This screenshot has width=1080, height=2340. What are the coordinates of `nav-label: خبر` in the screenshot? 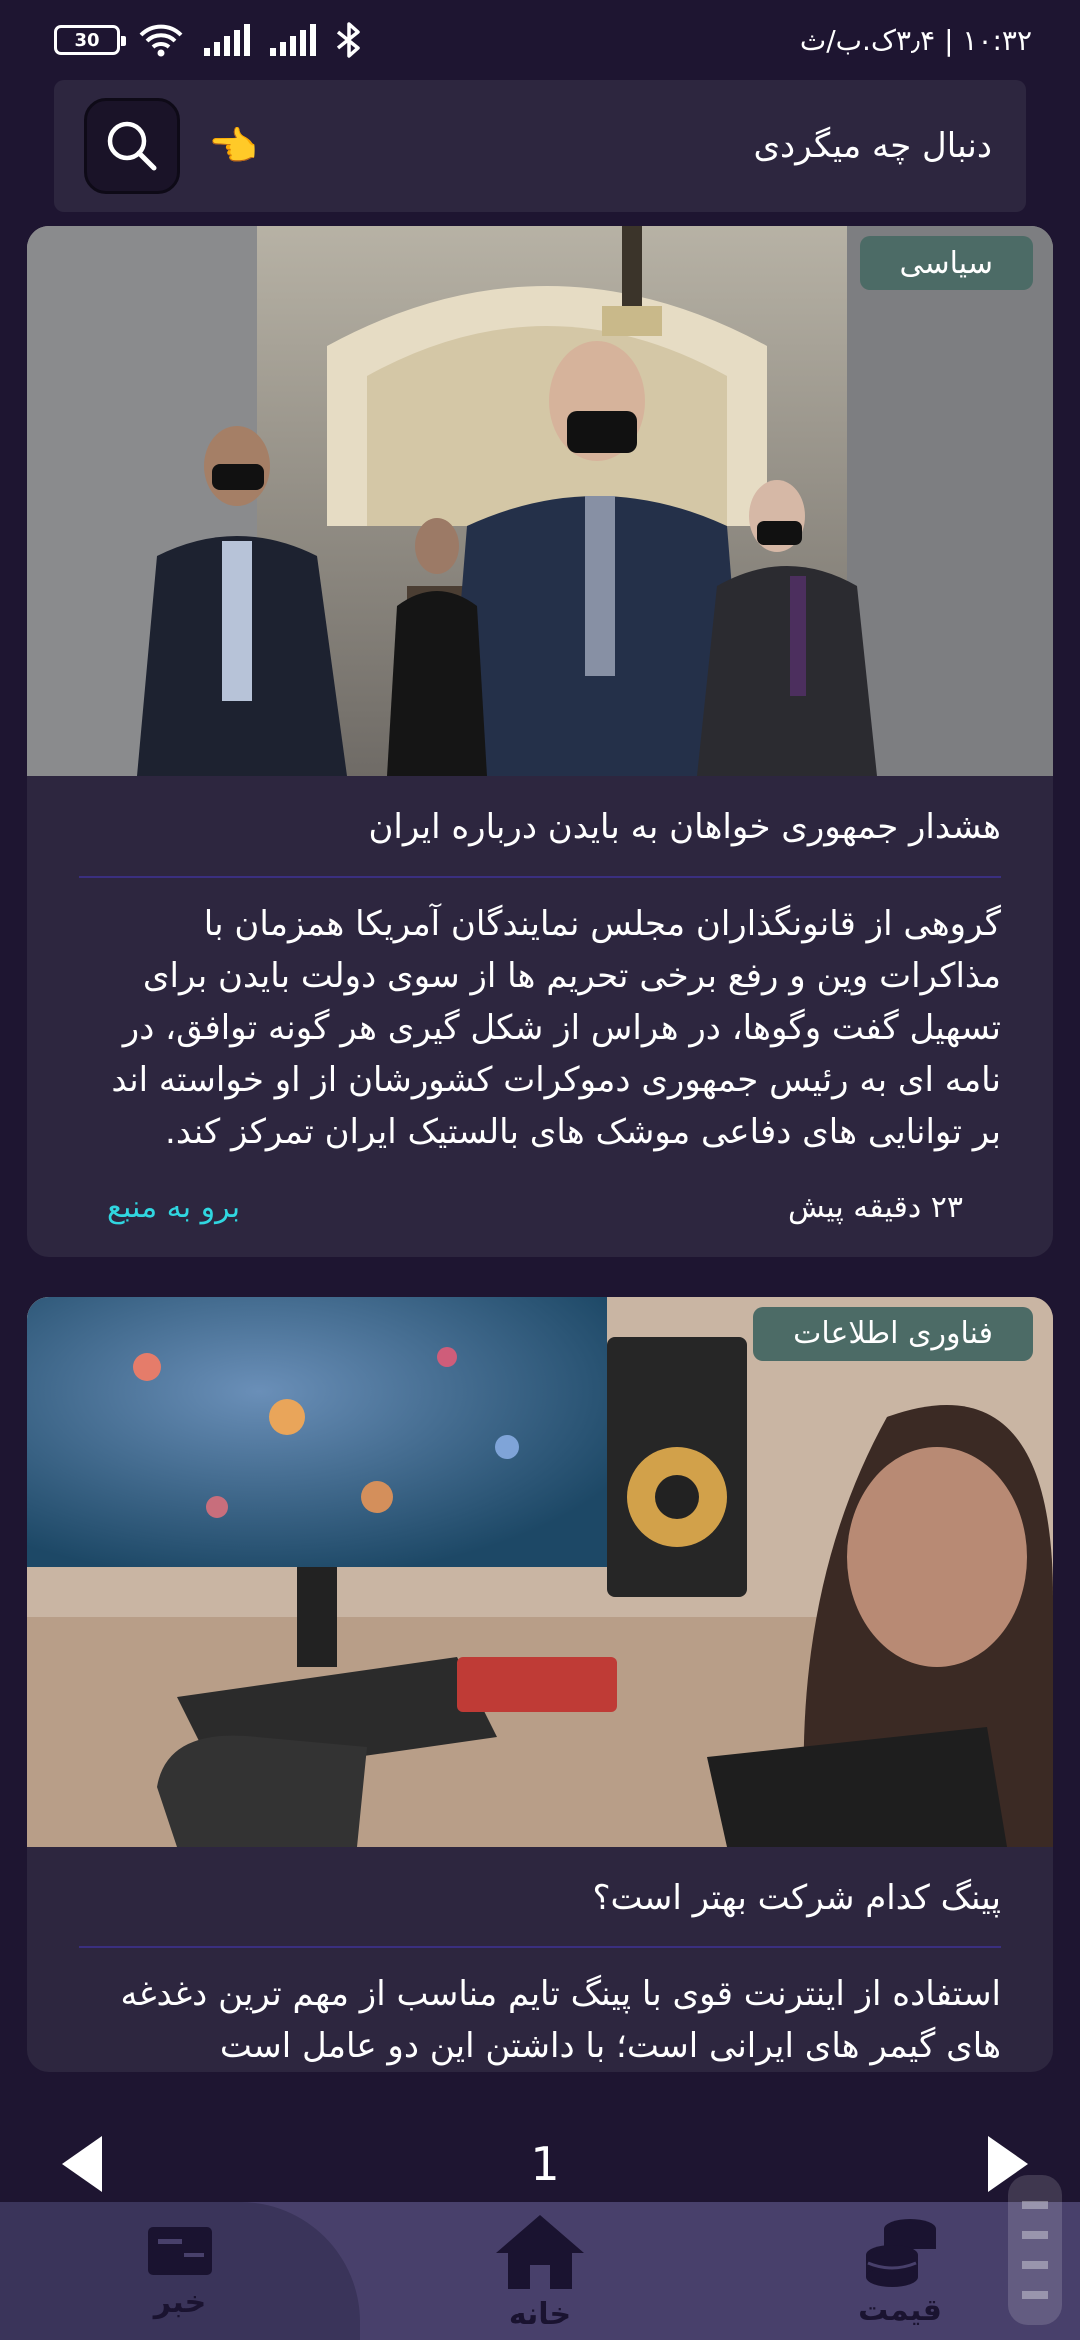 It's located at (180, 2302).